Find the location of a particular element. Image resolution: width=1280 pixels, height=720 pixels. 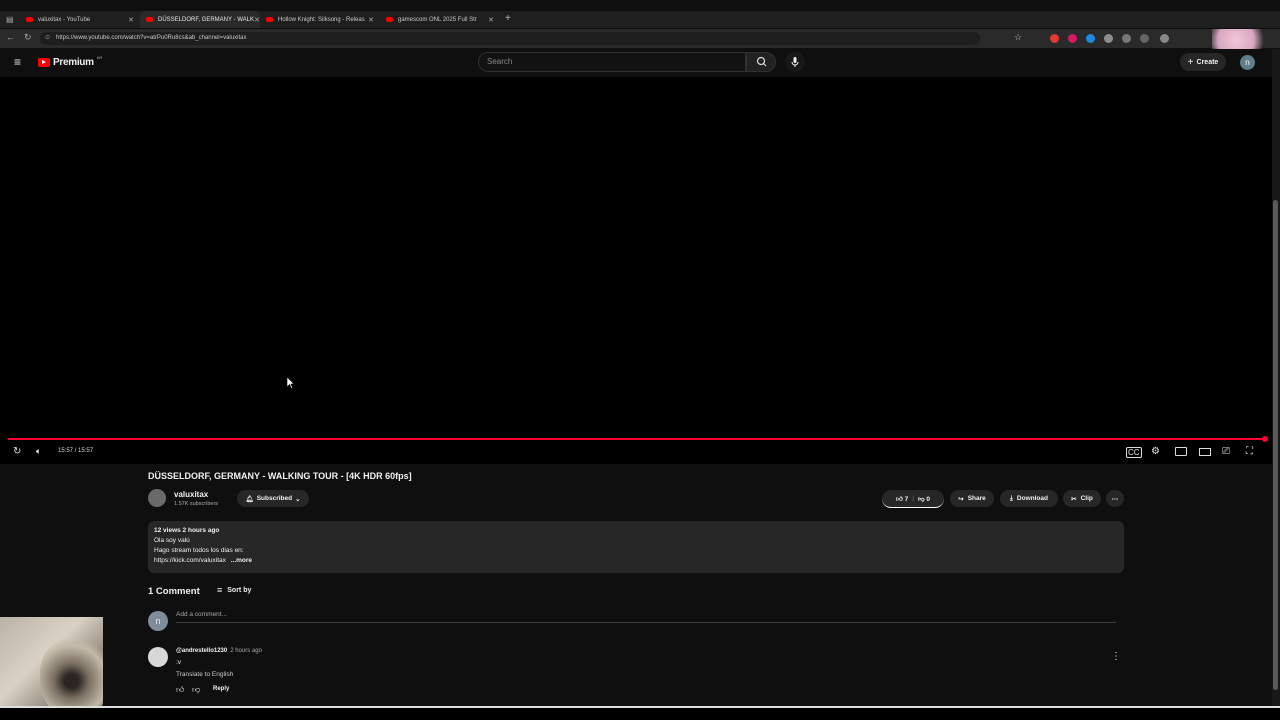

scrollbar-thumb is located at coordinates (1275, 445).